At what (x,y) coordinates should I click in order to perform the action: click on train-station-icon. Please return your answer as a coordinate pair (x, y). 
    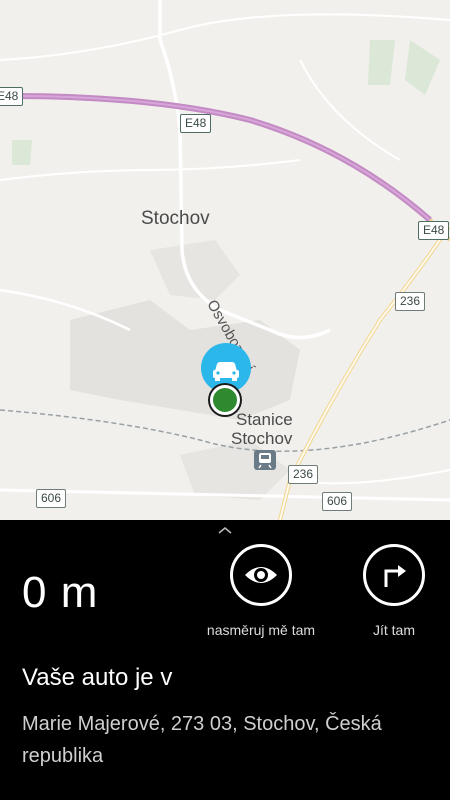
    Looking at the image, I should click on (265, 460).